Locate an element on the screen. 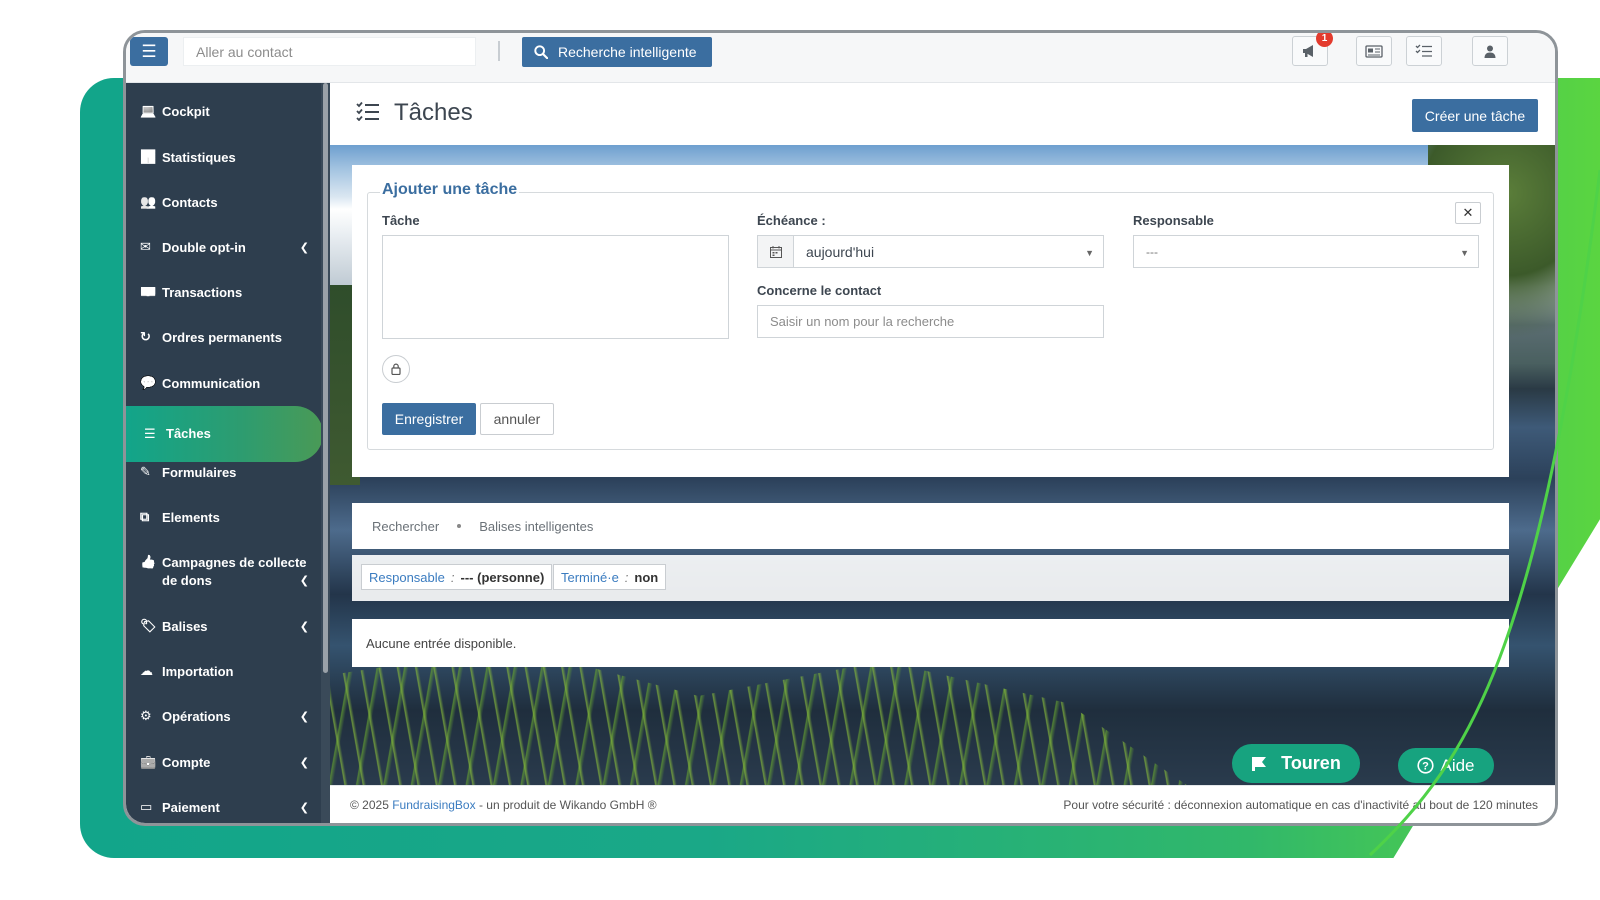  sidebar-item-statistiques: 📊 Statistiques is located at coordinates (223, 158).